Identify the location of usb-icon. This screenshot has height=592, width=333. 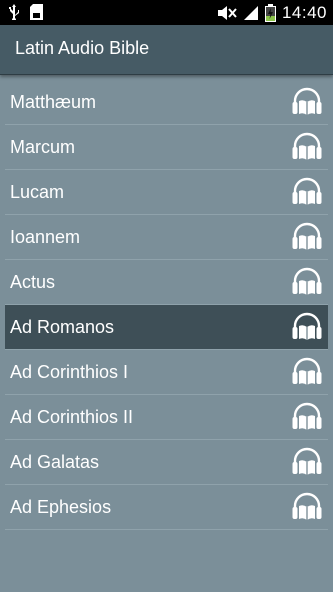
(14, 12).